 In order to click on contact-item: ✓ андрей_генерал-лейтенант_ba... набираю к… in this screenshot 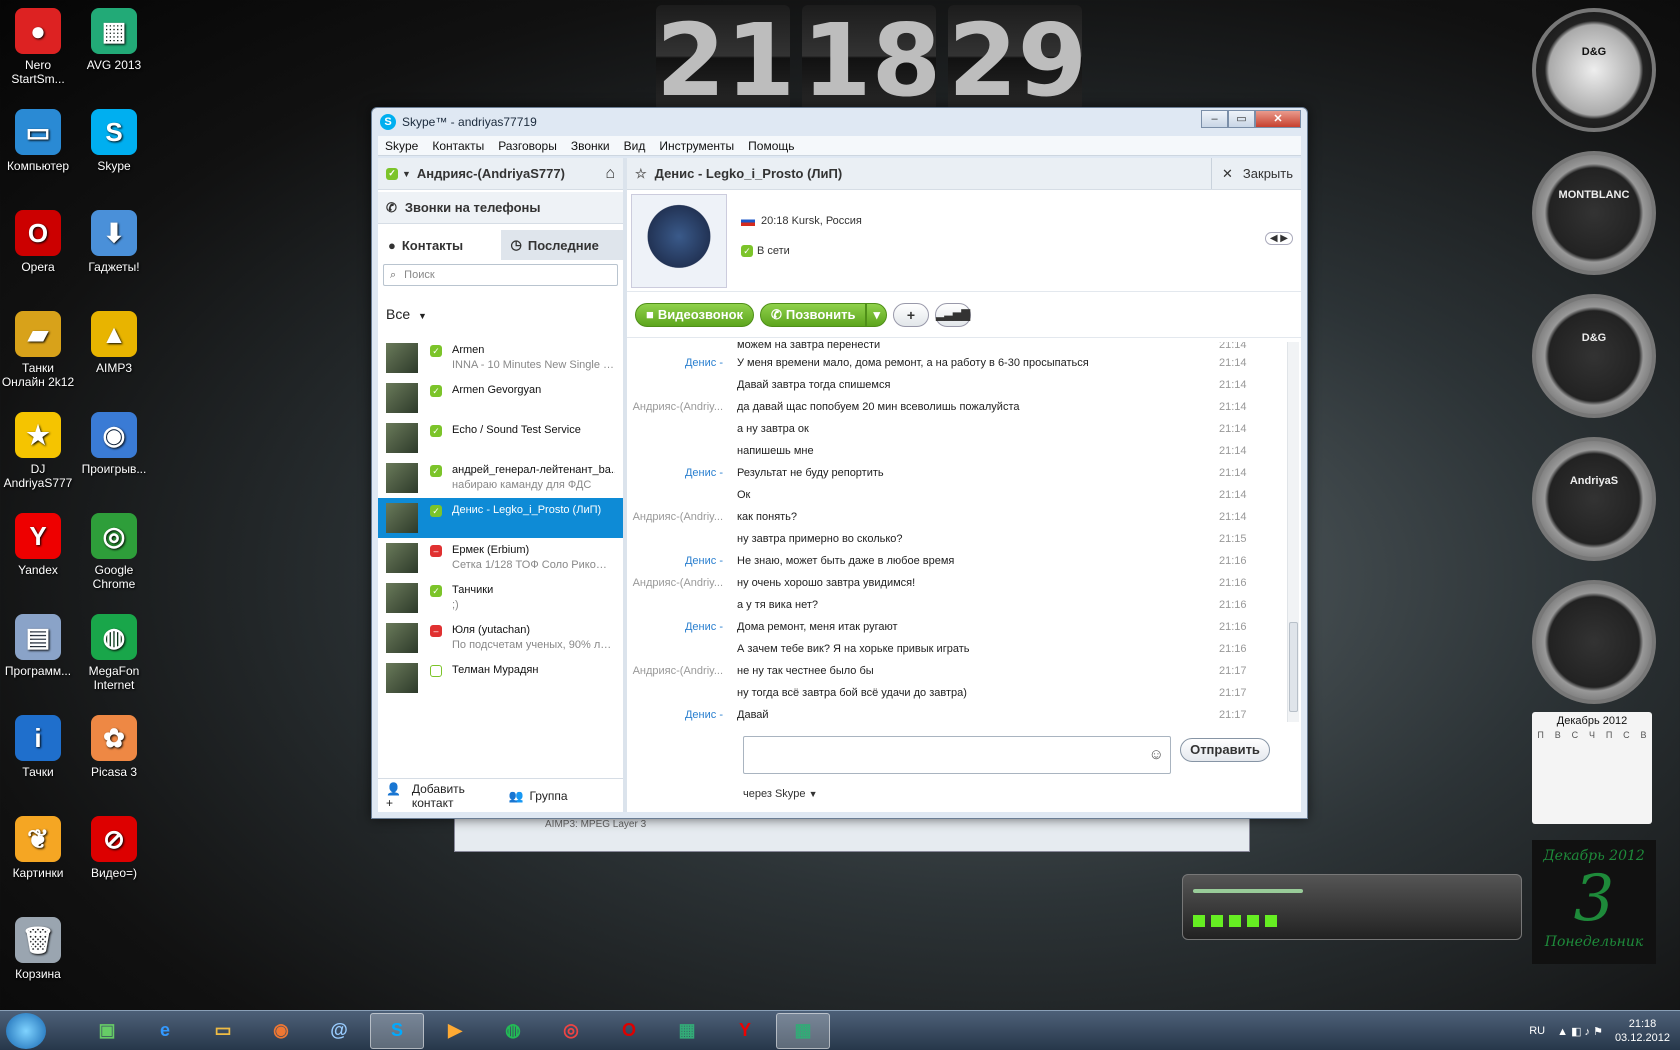, I will do `click(500, 478)`.